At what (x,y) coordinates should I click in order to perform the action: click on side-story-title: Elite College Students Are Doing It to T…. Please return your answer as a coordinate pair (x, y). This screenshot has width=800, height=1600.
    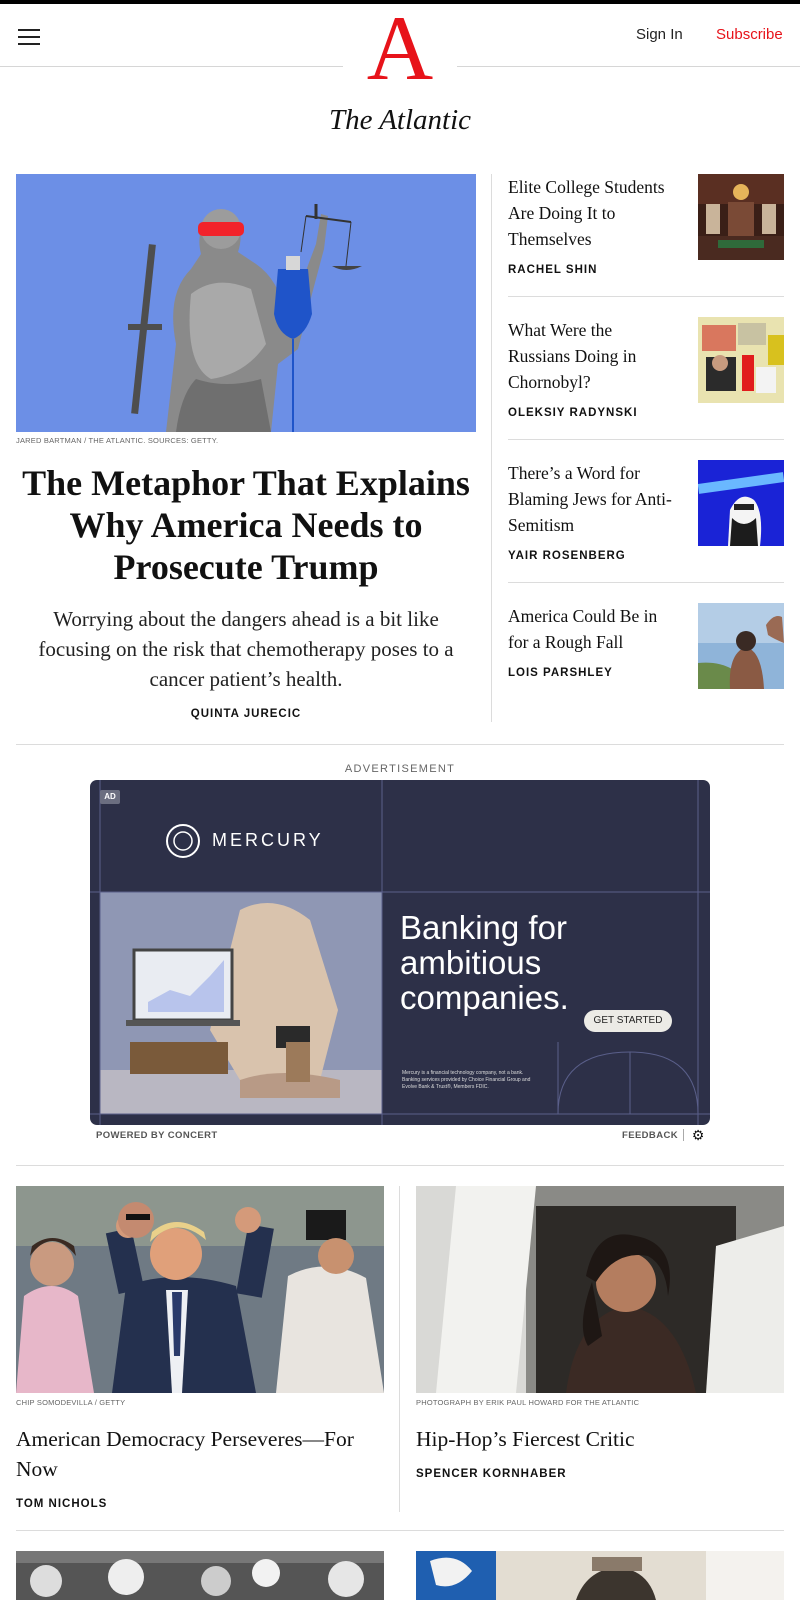
    Looking at the image, I should click on (590, 213).